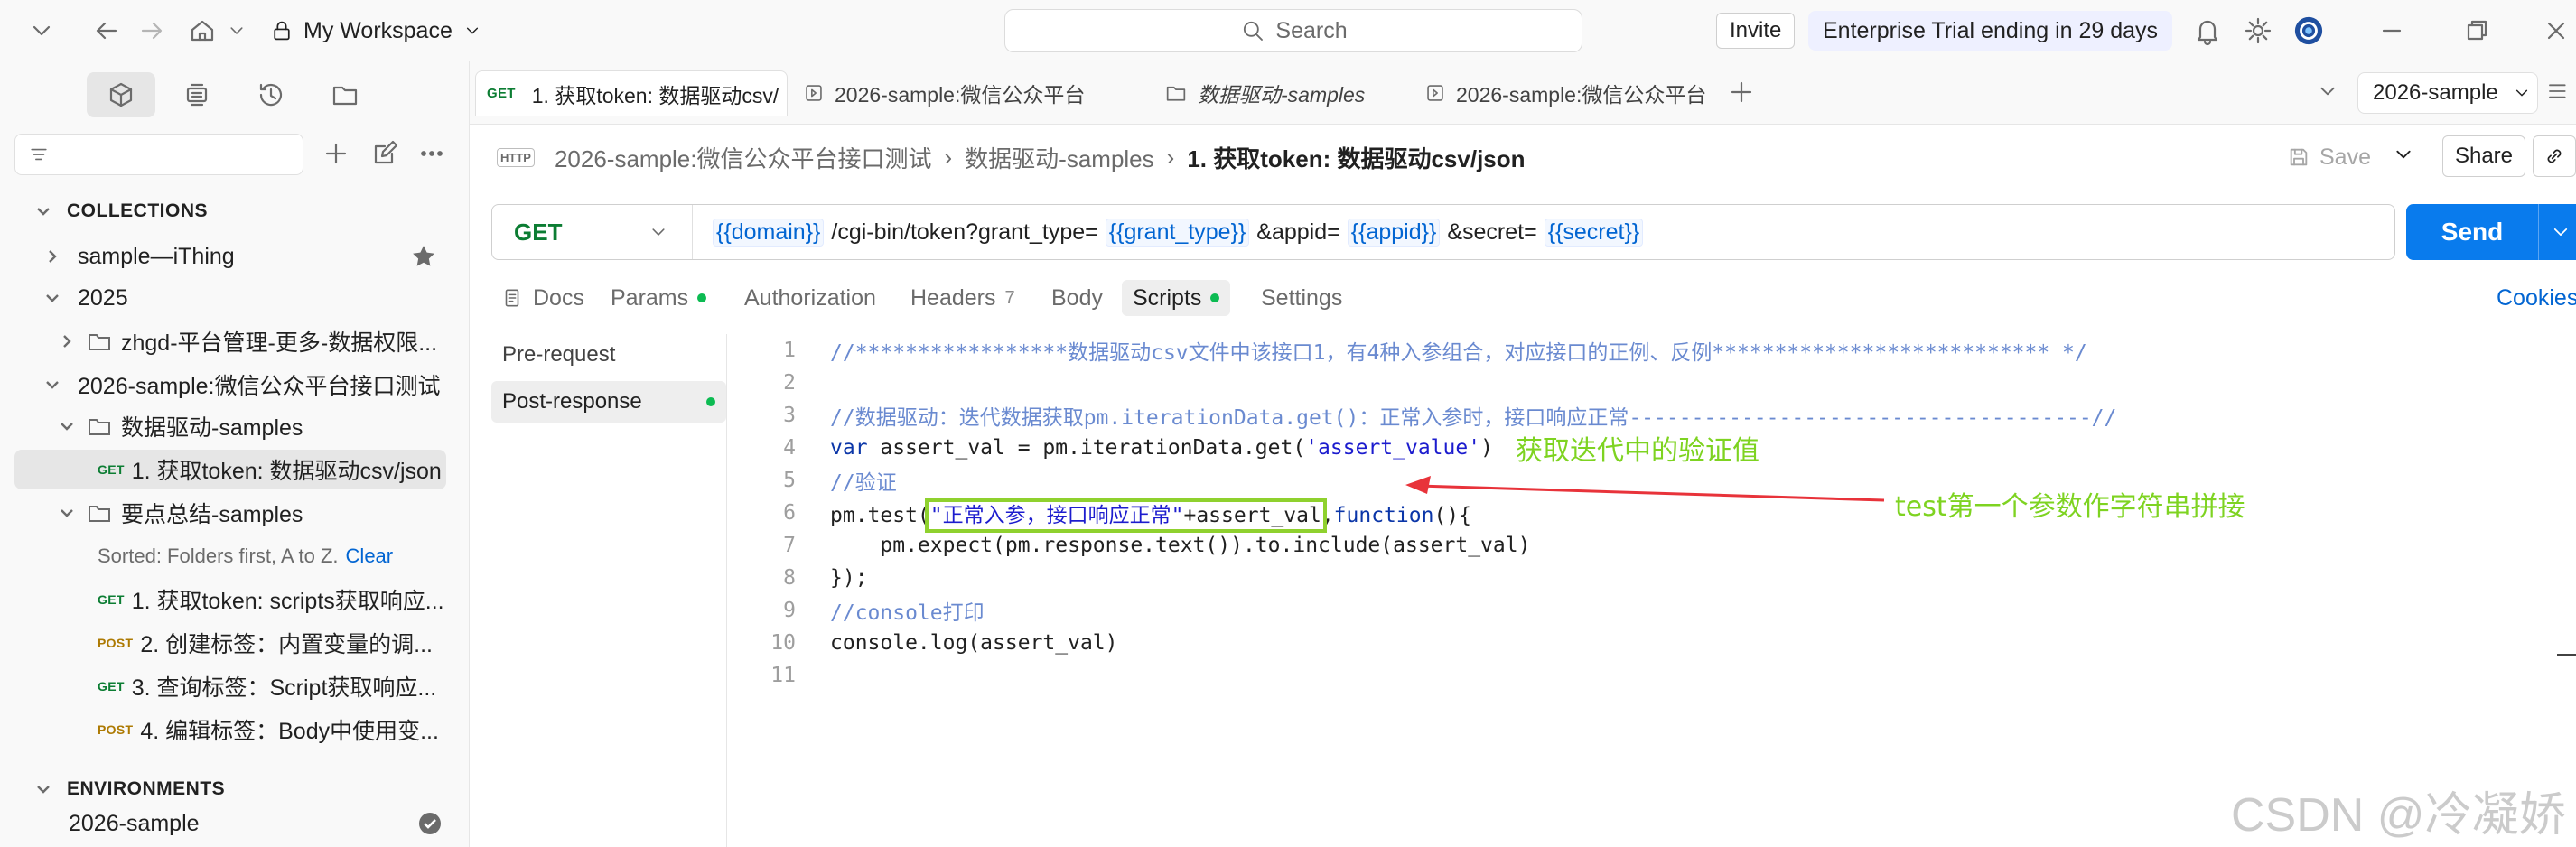 The height and width of the screenshot is (847, 2576). Describe the element at coordinates (2258, 31) in the screenshot. I see `gear-icon` at that location.